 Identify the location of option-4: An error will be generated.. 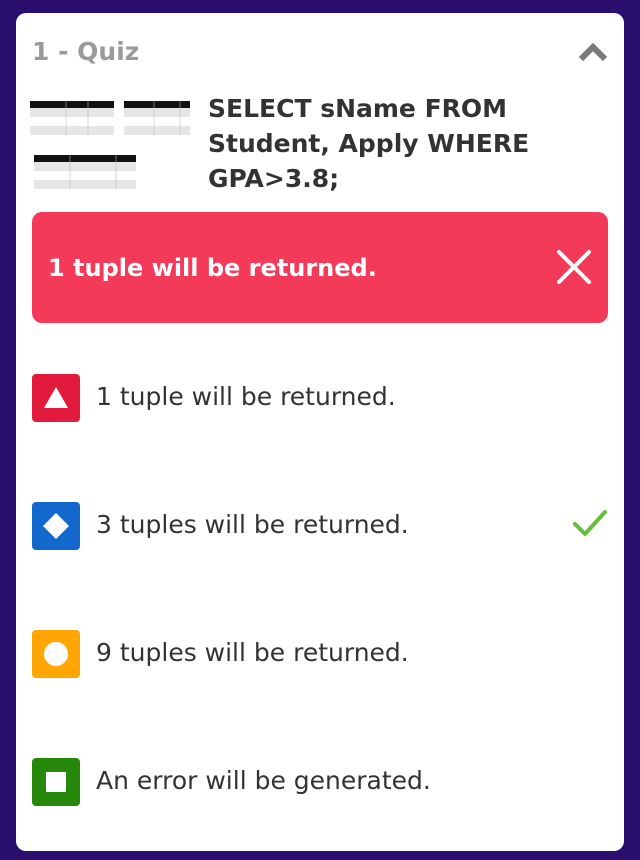
(320, 782).